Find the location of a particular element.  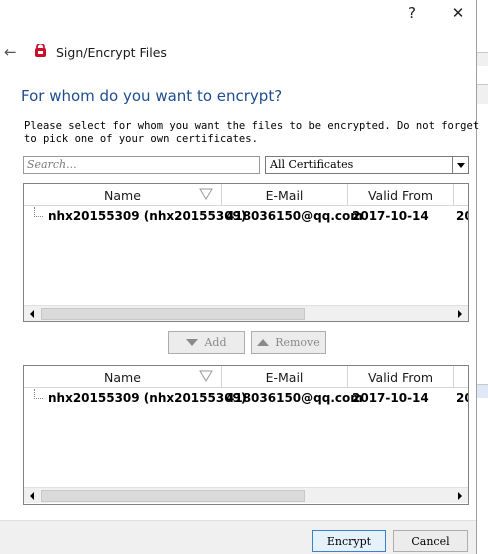

arrow-up-icon is located at coordinates (263, 342).